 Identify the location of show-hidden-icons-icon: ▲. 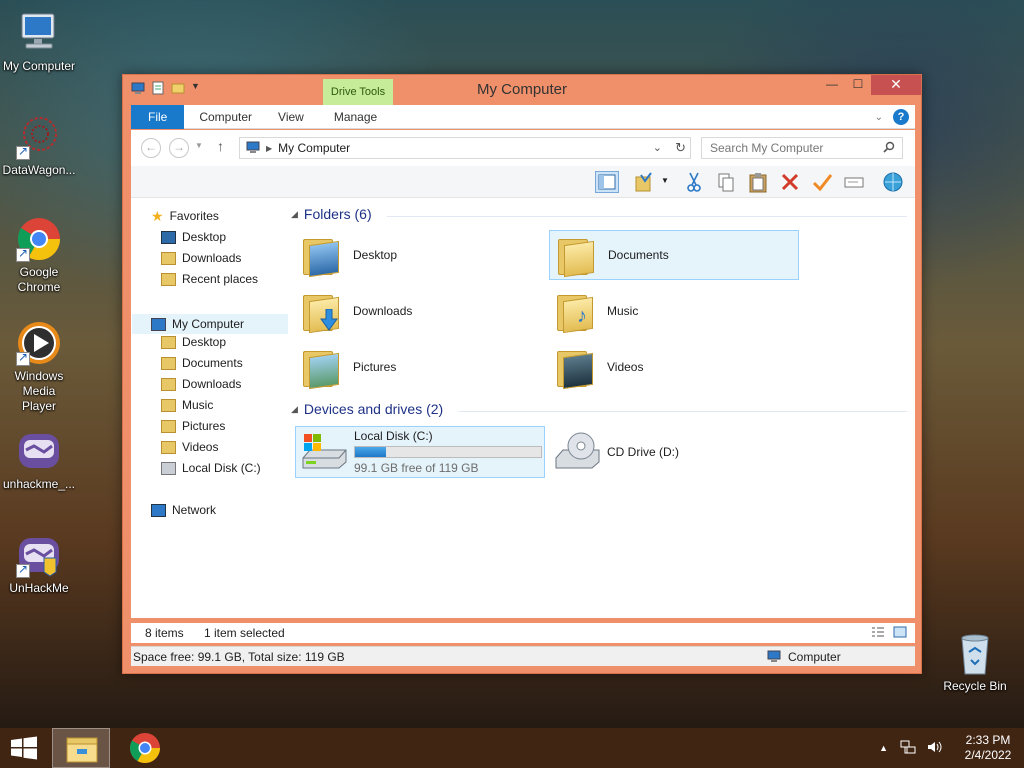
(883, 748).